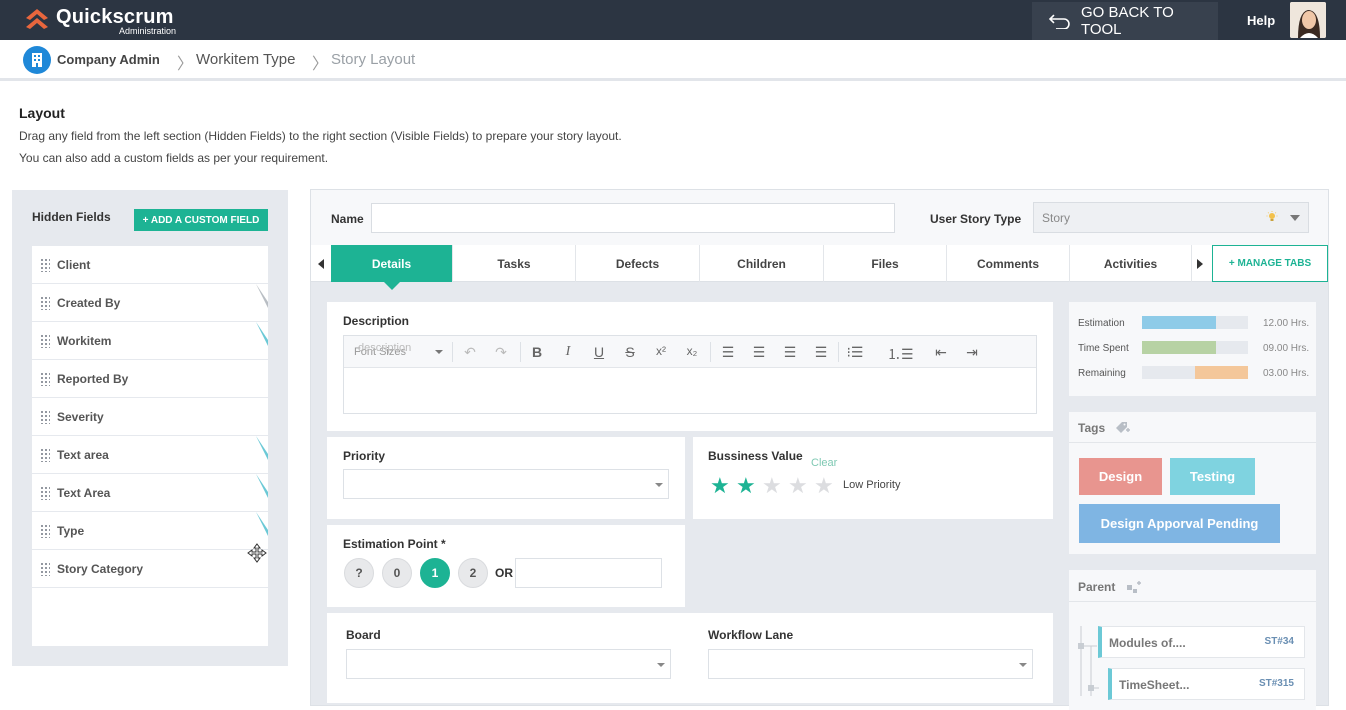  Describe the element at coordinates (1201, 642) in the screenshot. I see `parent-item: Modules of.... ST#34` at that location.